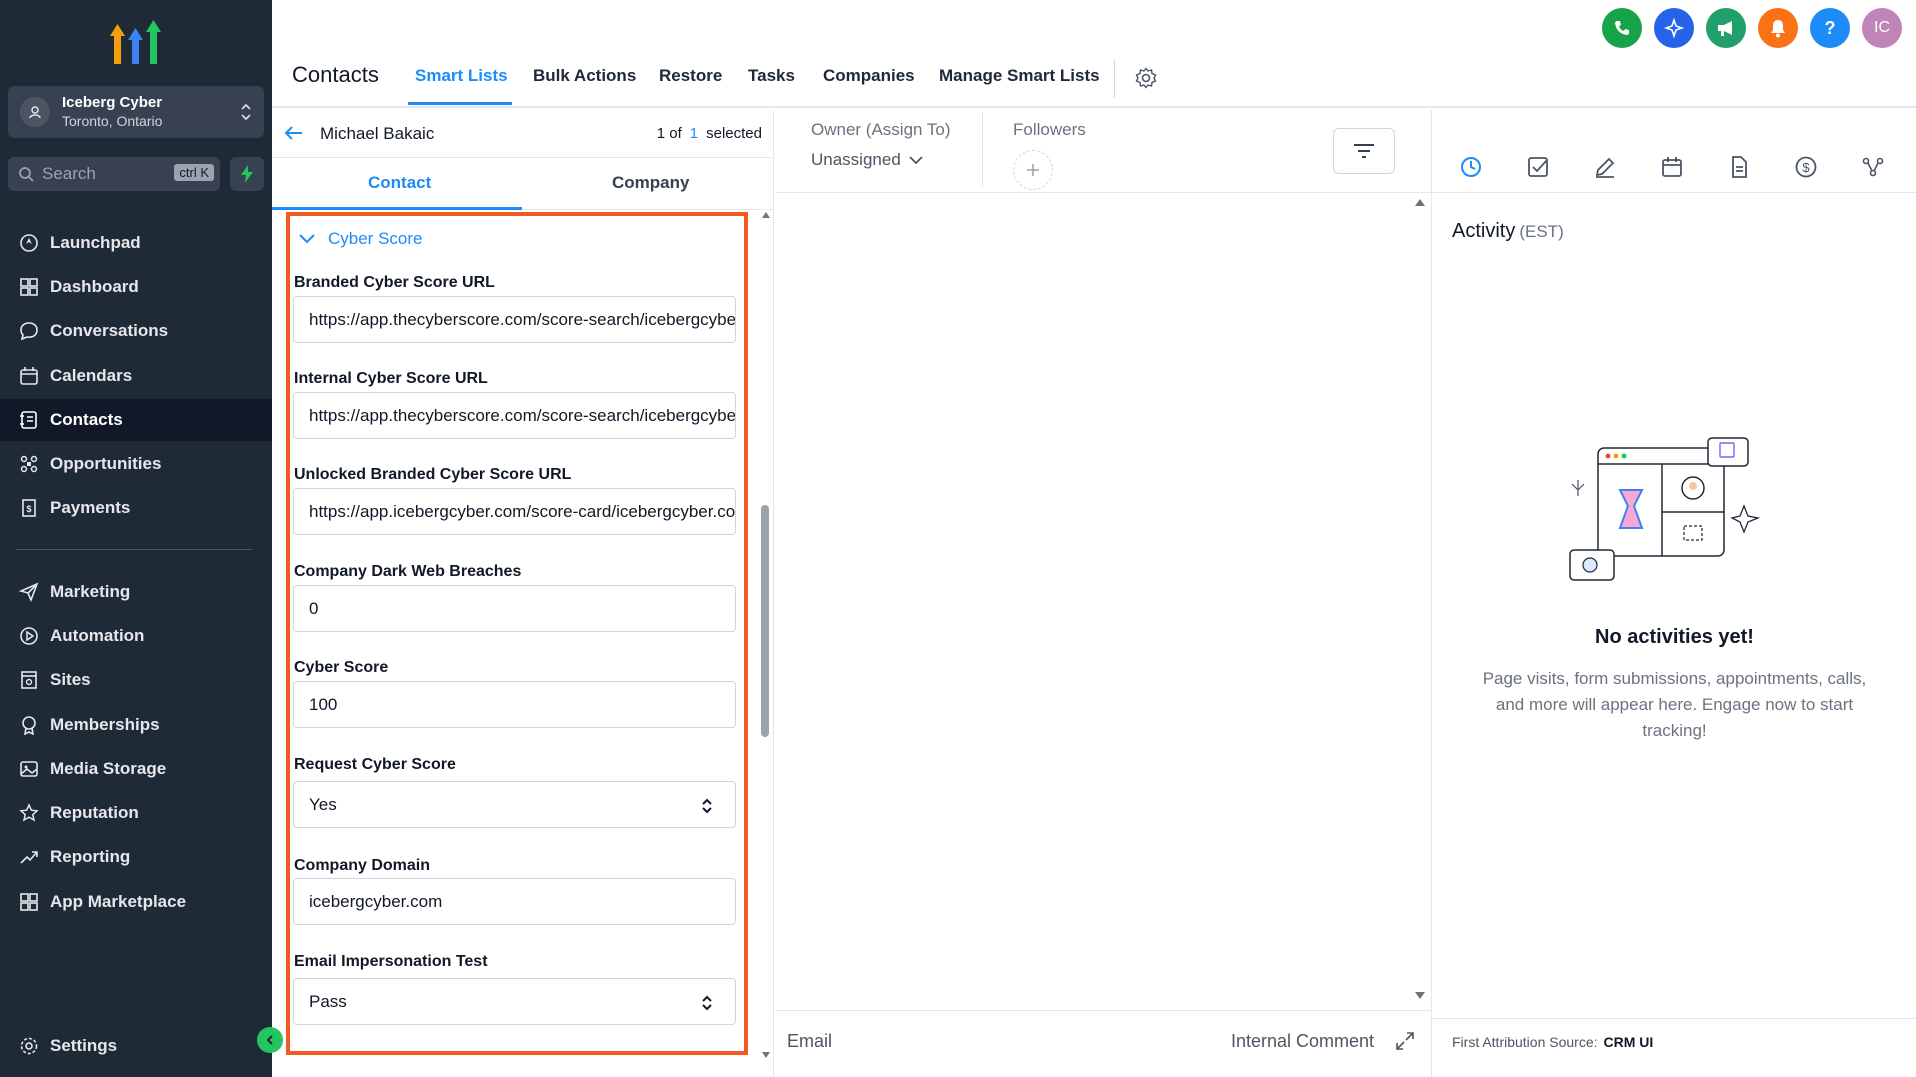  What do you see at coordinates (136, 725) in the screenshot?
I see `sidebar-item-memberships: Memberships` at bounding box center [136, 725].